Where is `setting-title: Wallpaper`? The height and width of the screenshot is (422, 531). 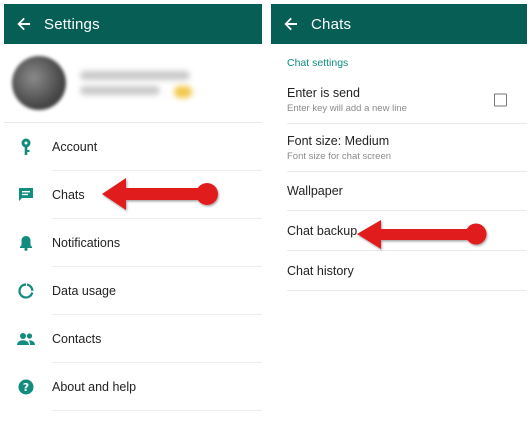 setting-title: Wallpaper is located at coordinates (315, 191).